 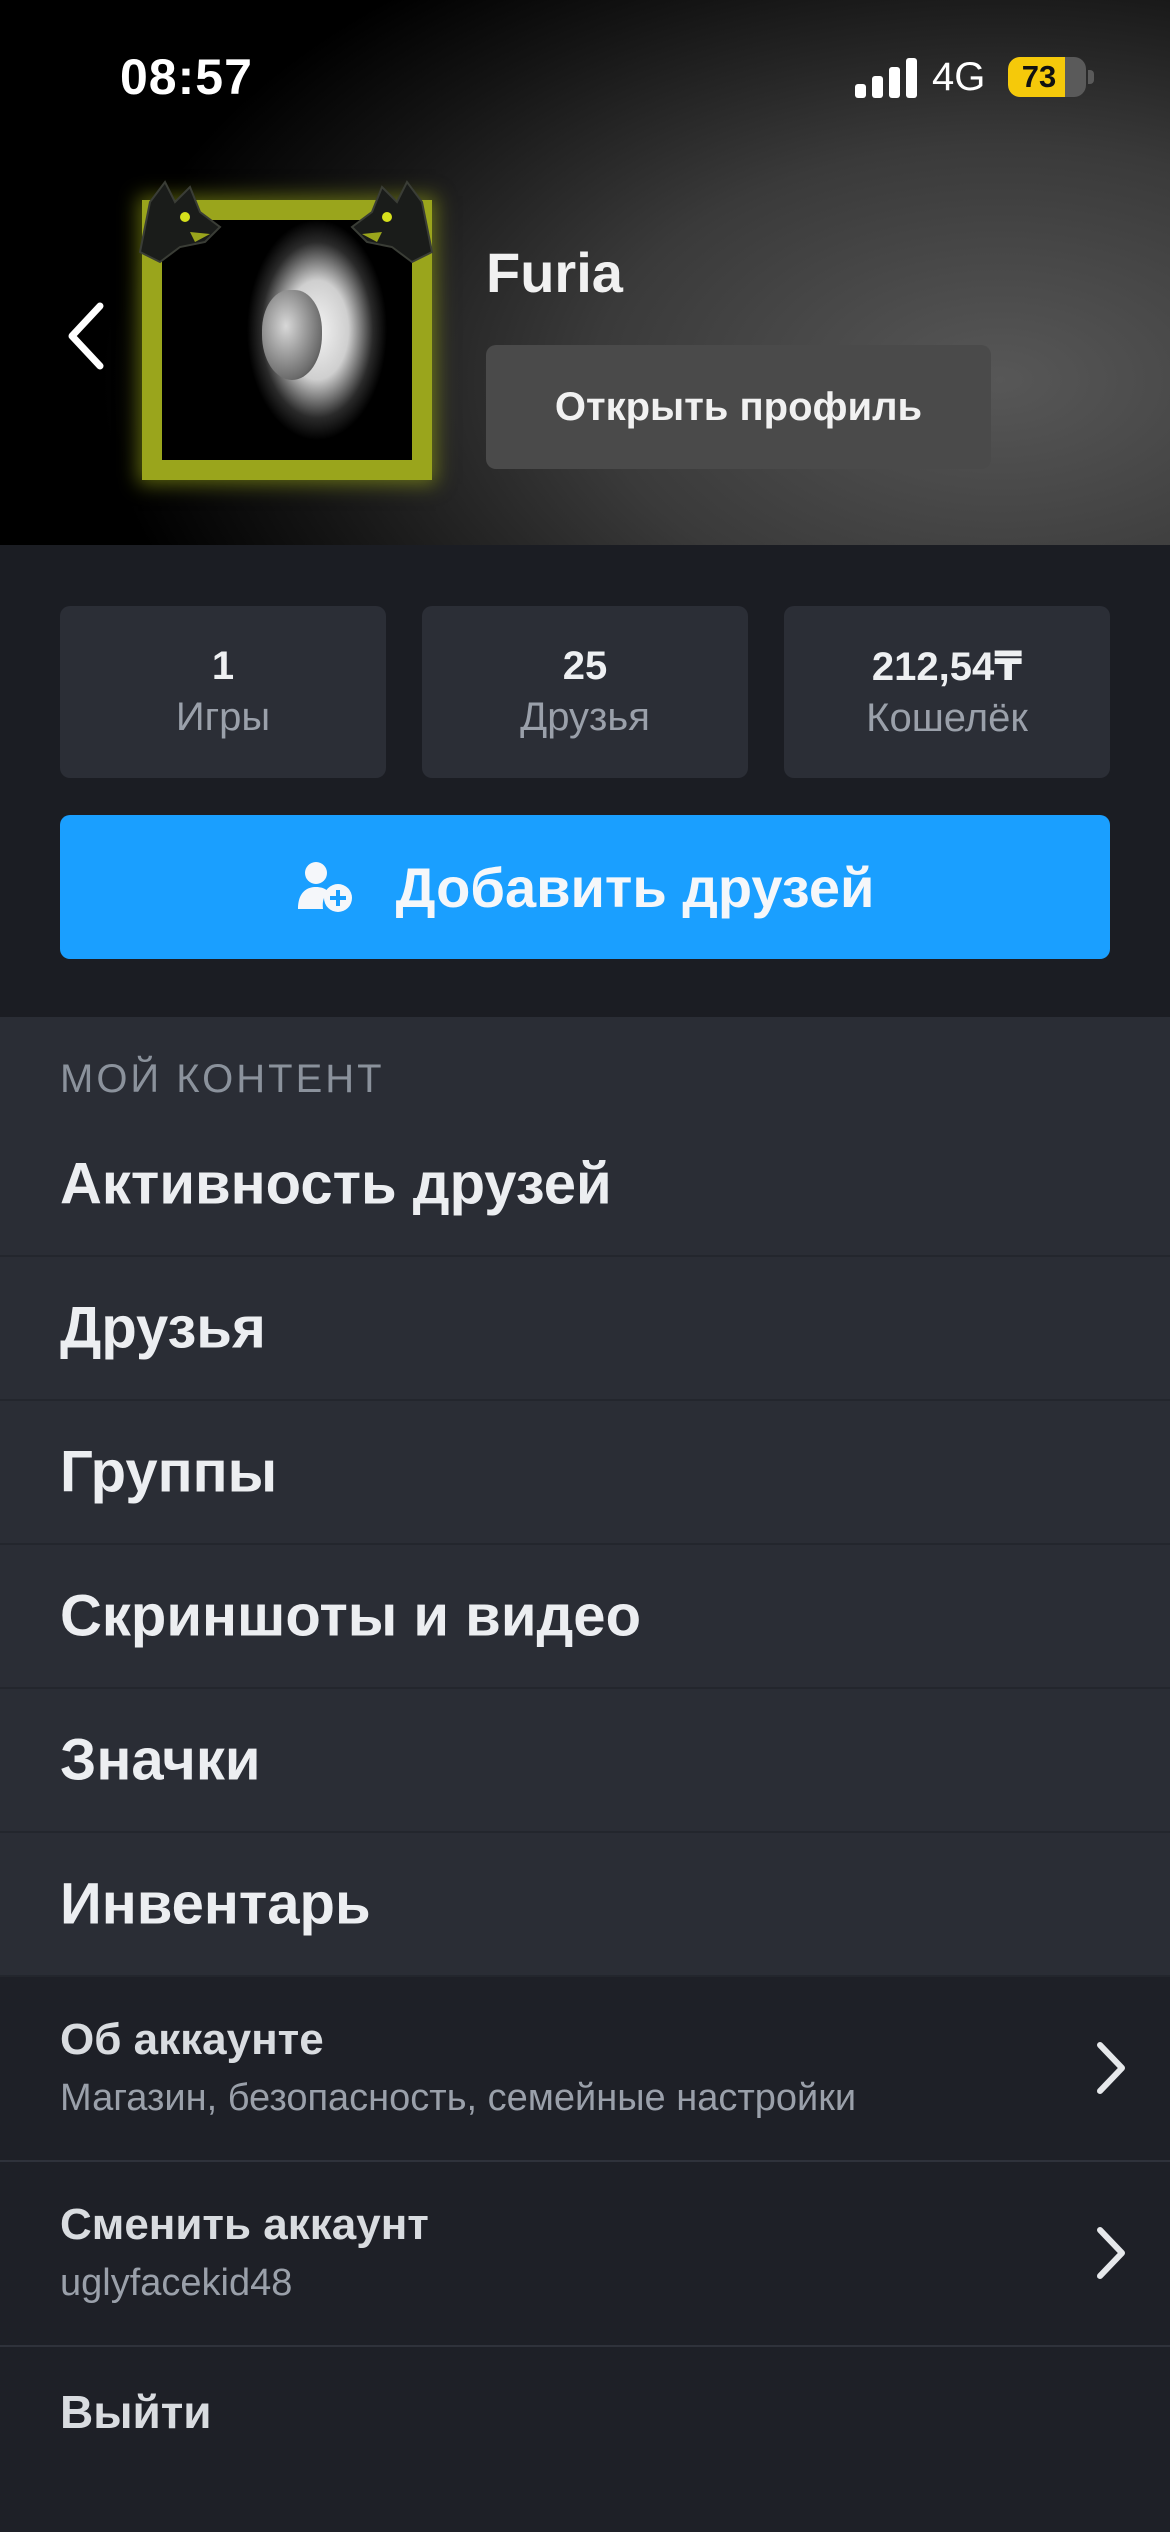 I want to click on menu-item-groups: Группы, so click(x=585, y=1473).